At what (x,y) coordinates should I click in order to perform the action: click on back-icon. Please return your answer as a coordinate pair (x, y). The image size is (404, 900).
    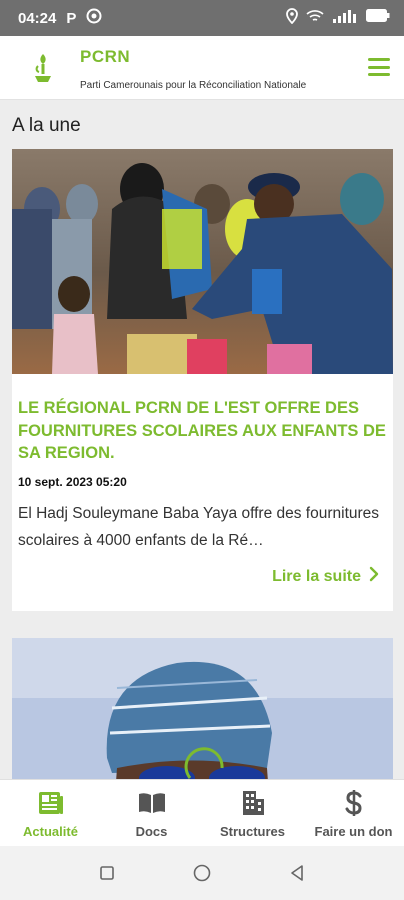
    Looking at the image, I should click on (297, 873).